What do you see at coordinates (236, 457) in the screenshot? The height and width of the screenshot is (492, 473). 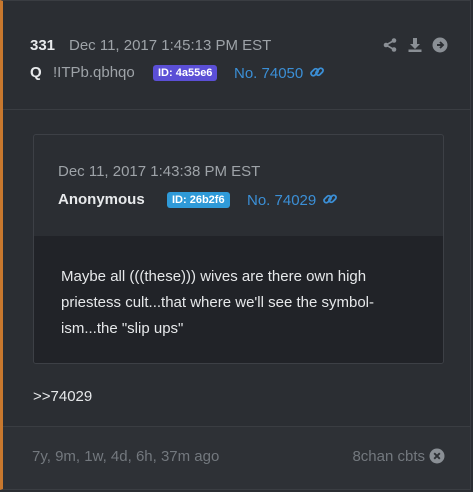 I see `post-footer: 7y, 9m, 1w, 4d, 6h, 37m ago 8chan cbts` at bounding box center [236, 457].